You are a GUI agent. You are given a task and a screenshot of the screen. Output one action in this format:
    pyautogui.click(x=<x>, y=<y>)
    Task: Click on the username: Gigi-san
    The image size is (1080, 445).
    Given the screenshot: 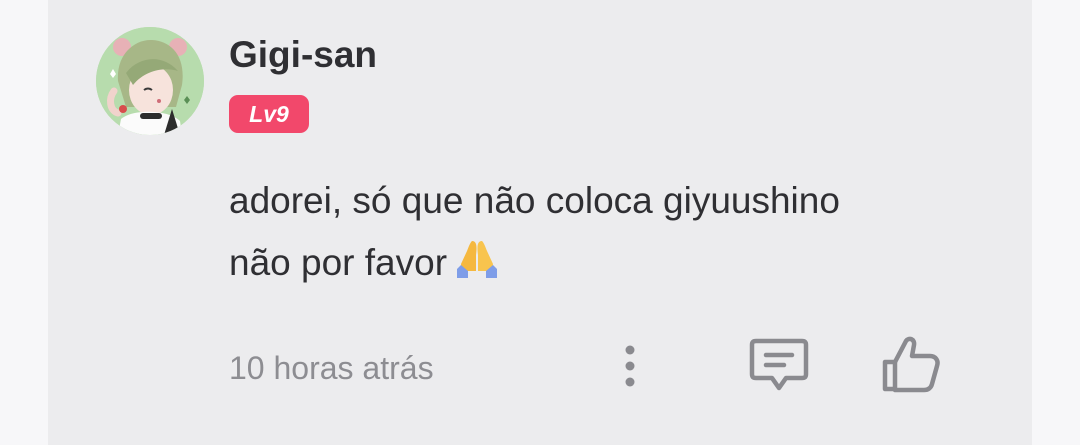 What is the action you would take?
    pyautogui.click(x=303, y=55)
    